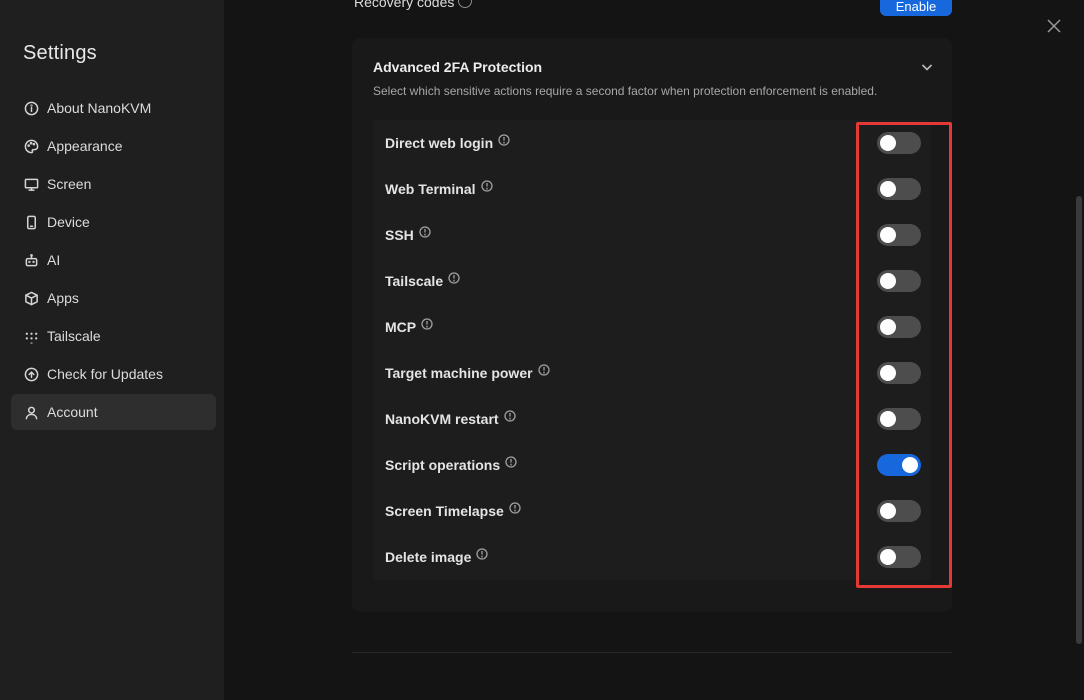 The height and width of the screenshot is (700, 1084). Describe the element at coordinates (428, 557) in the screenshot. I see `action-label: Delete image` at that location.